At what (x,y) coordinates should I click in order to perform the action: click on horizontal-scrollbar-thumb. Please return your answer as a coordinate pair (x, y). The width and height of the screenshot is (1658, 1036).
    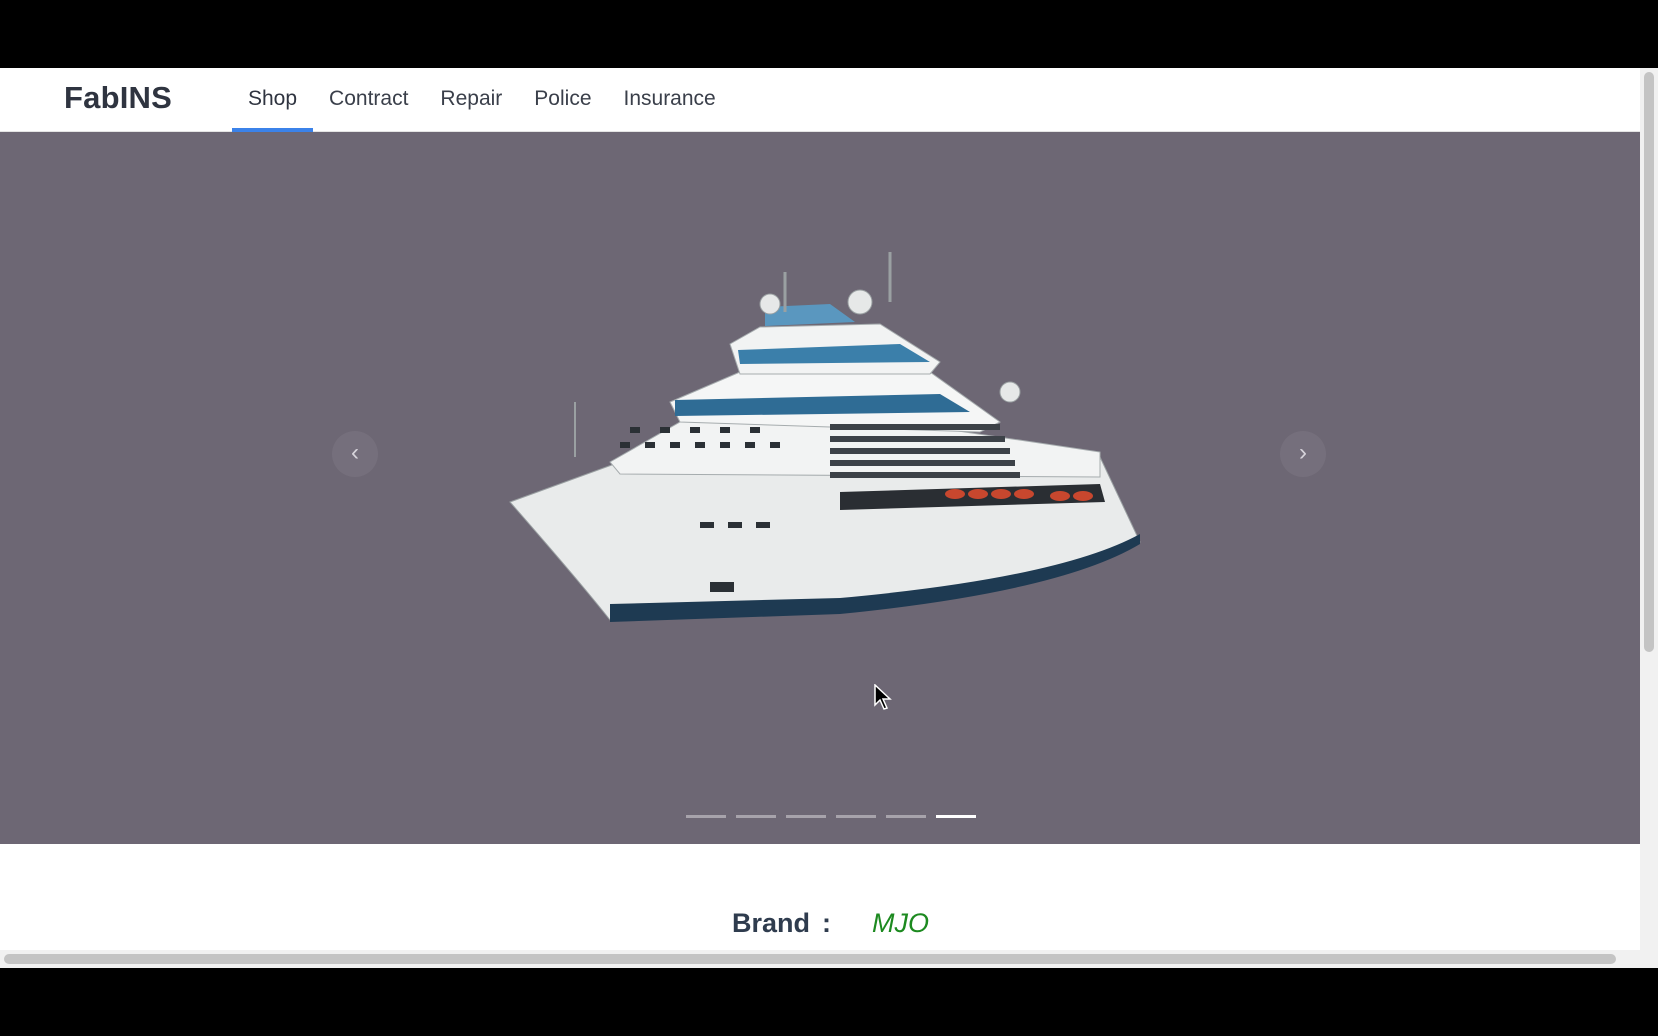
    Looking at the image, I should click on (810, 959).